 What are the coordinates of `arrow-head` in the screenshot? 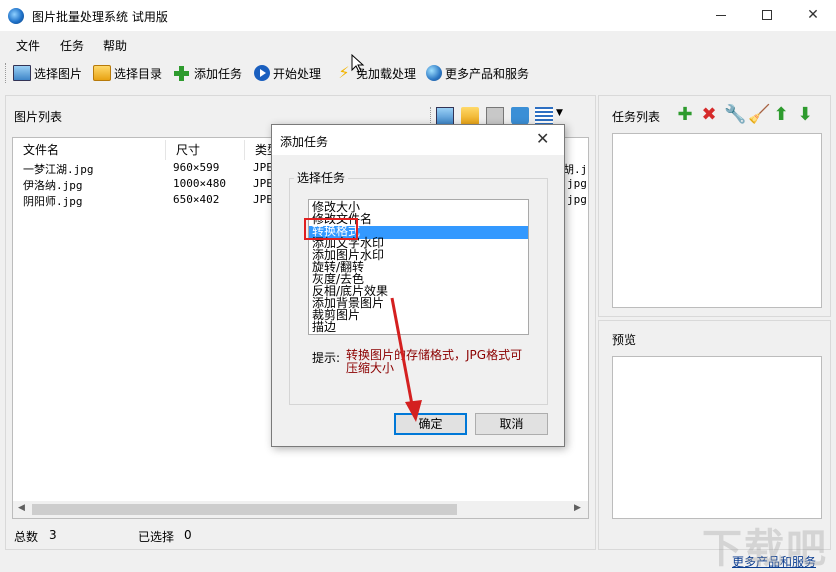 It's located at (413, 411).